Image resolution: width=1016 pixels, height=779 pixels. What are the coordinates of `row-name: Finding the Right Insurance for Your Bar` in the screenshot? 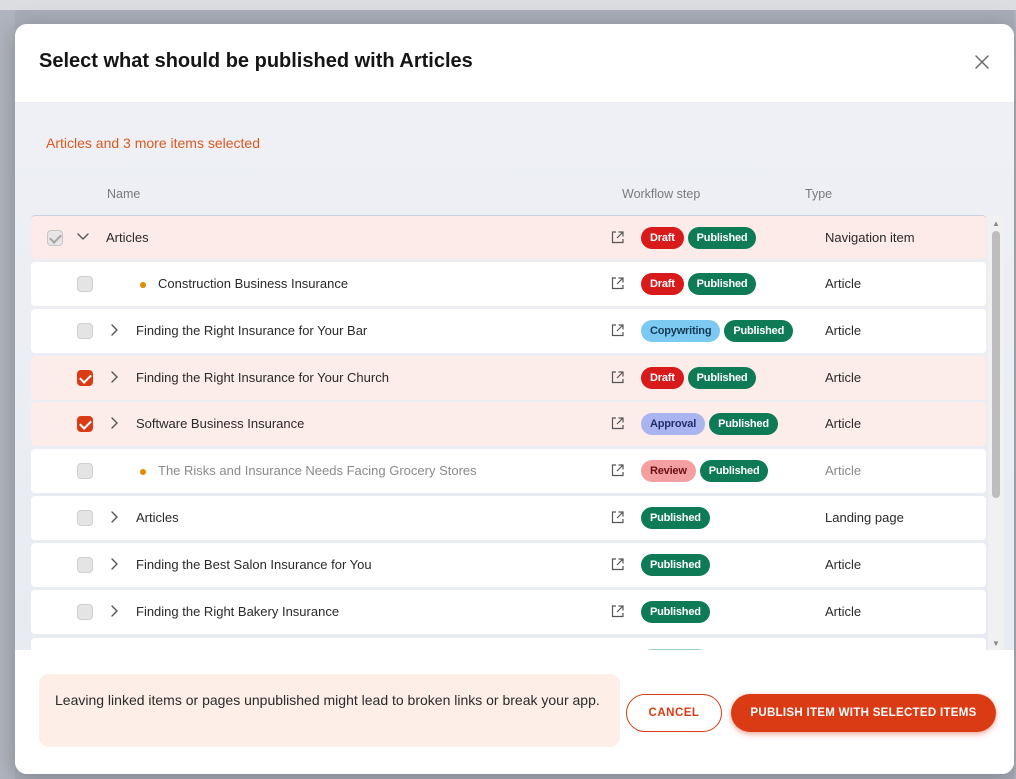 It's located at (252, 330).